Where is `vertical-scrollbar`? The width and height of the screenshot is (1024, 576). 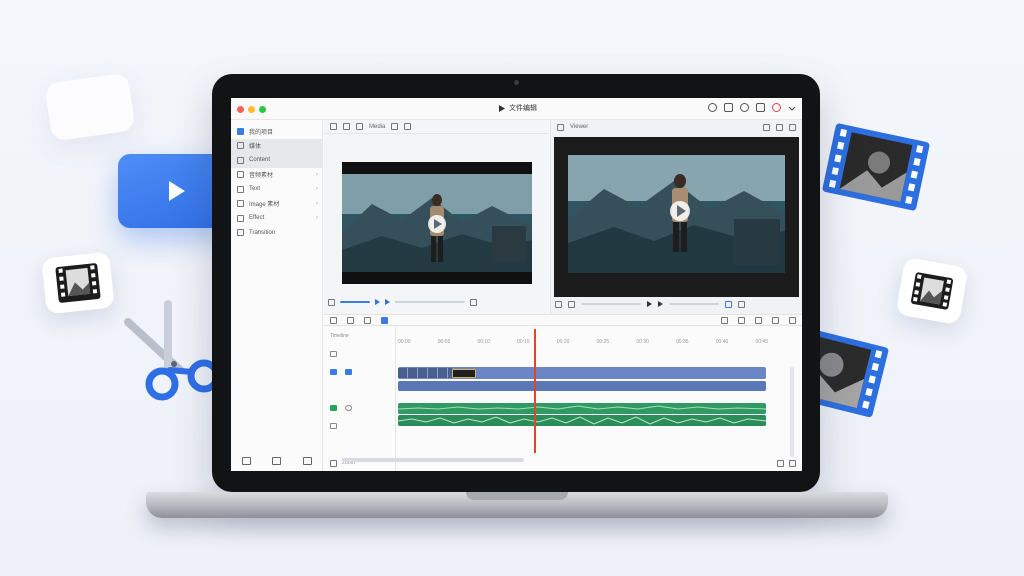 vertical-scrollbar is located at coordinates (792, 412).